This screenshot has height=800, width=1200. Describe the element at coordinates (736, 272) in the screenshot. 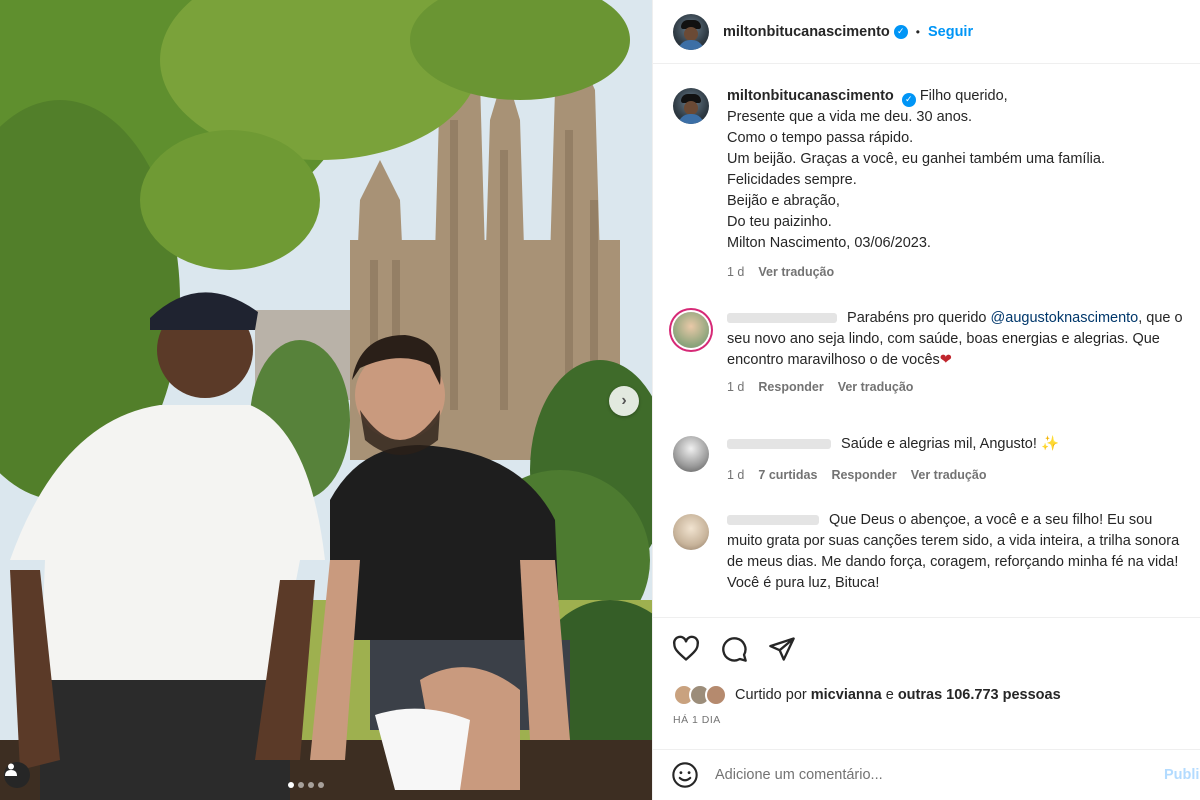

I see `caption-time: 1 d` at that location.